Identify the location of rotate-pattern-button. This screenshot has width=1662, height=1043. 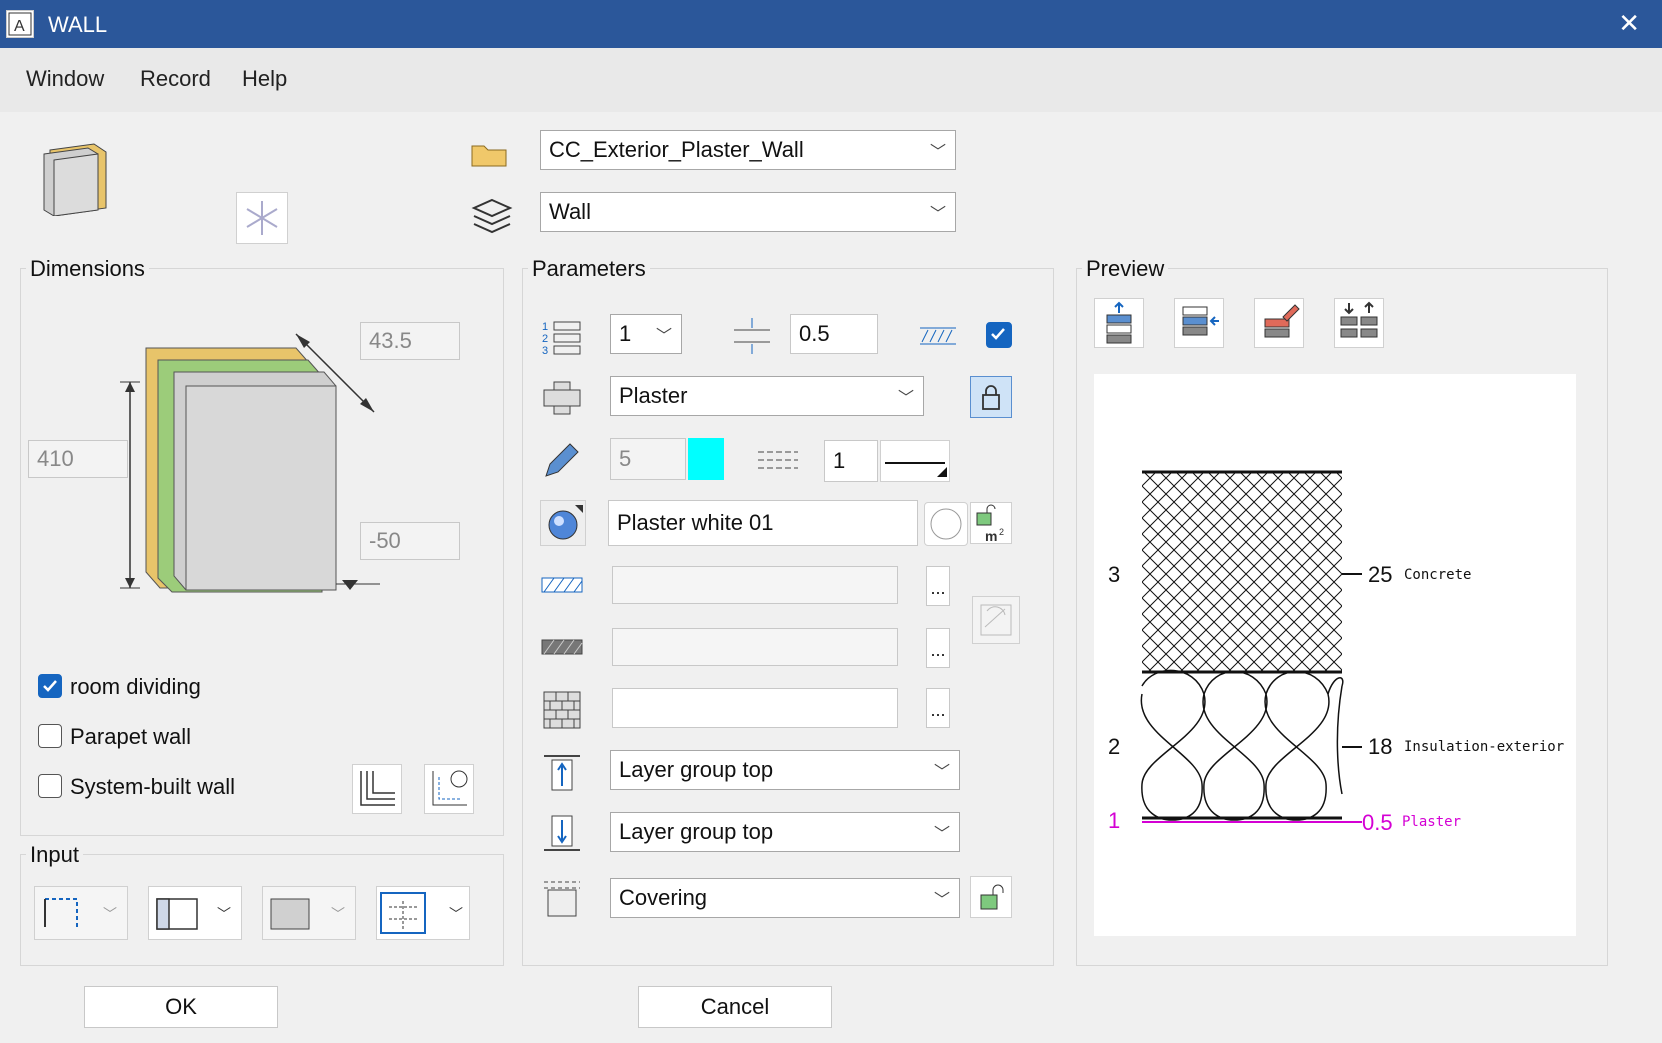
(996, 620).